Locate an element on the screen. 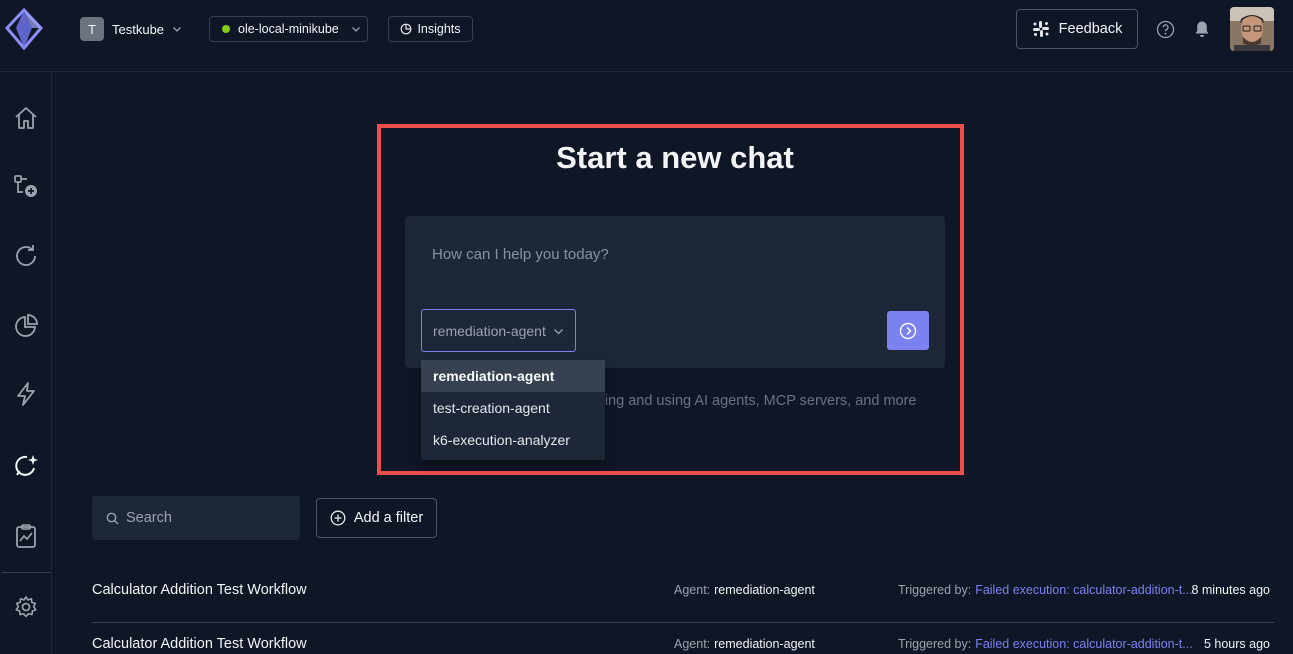  organization-switcher: T Testkube is located at coordinates (131, 29).